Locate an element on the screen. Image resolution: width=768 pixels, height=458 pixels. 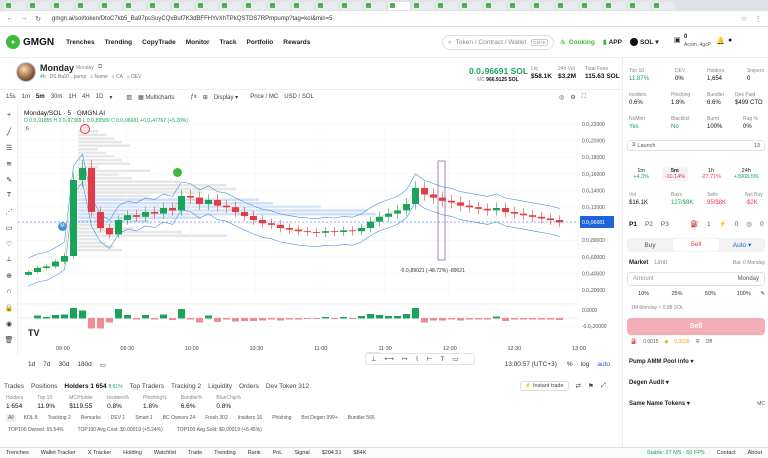
user-icon: ● is located at coordinates (730, 40).